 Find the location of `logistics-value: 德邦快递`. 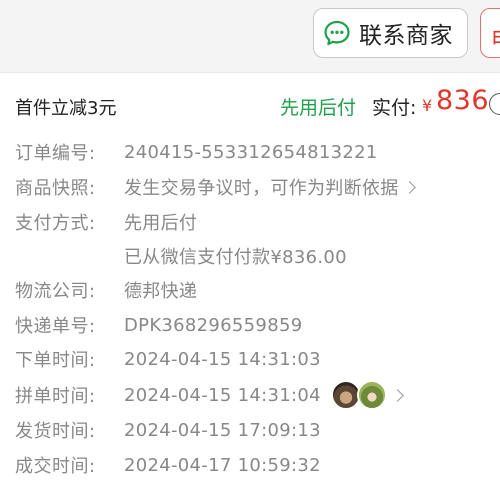

logistics-value: 德邦快递 is located at coordinates (161, 291).